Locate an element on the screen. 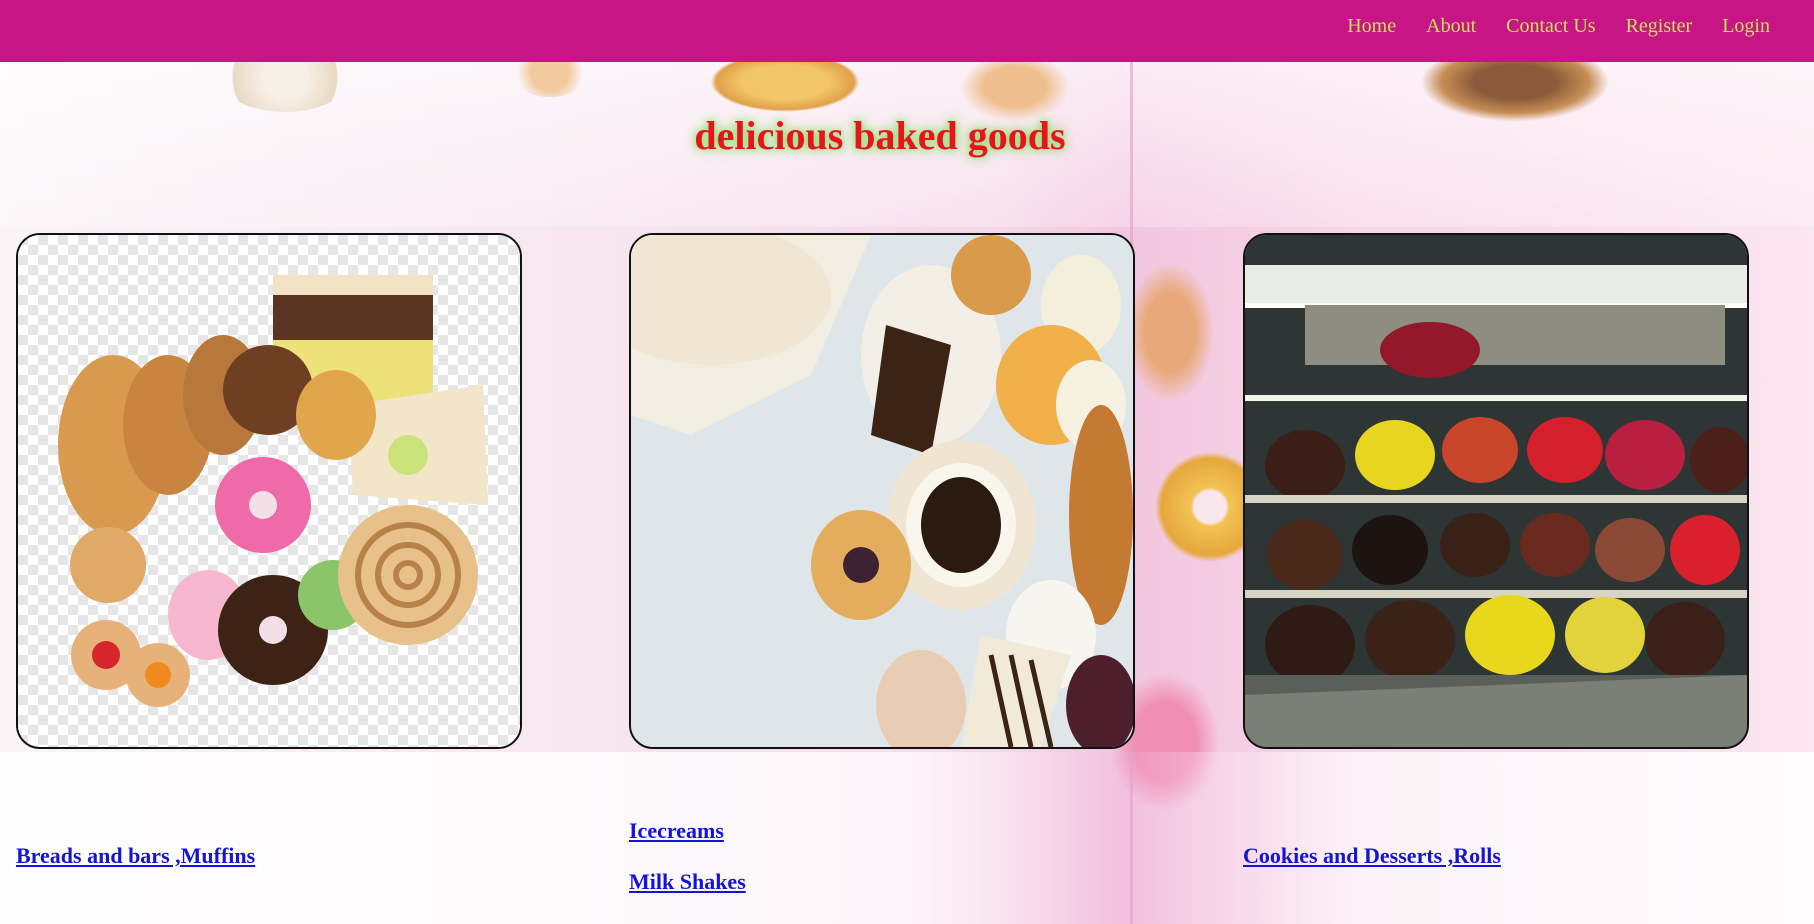  nav-menu: Home About Contact Us Register Login is located at coordinates (1558, 26).